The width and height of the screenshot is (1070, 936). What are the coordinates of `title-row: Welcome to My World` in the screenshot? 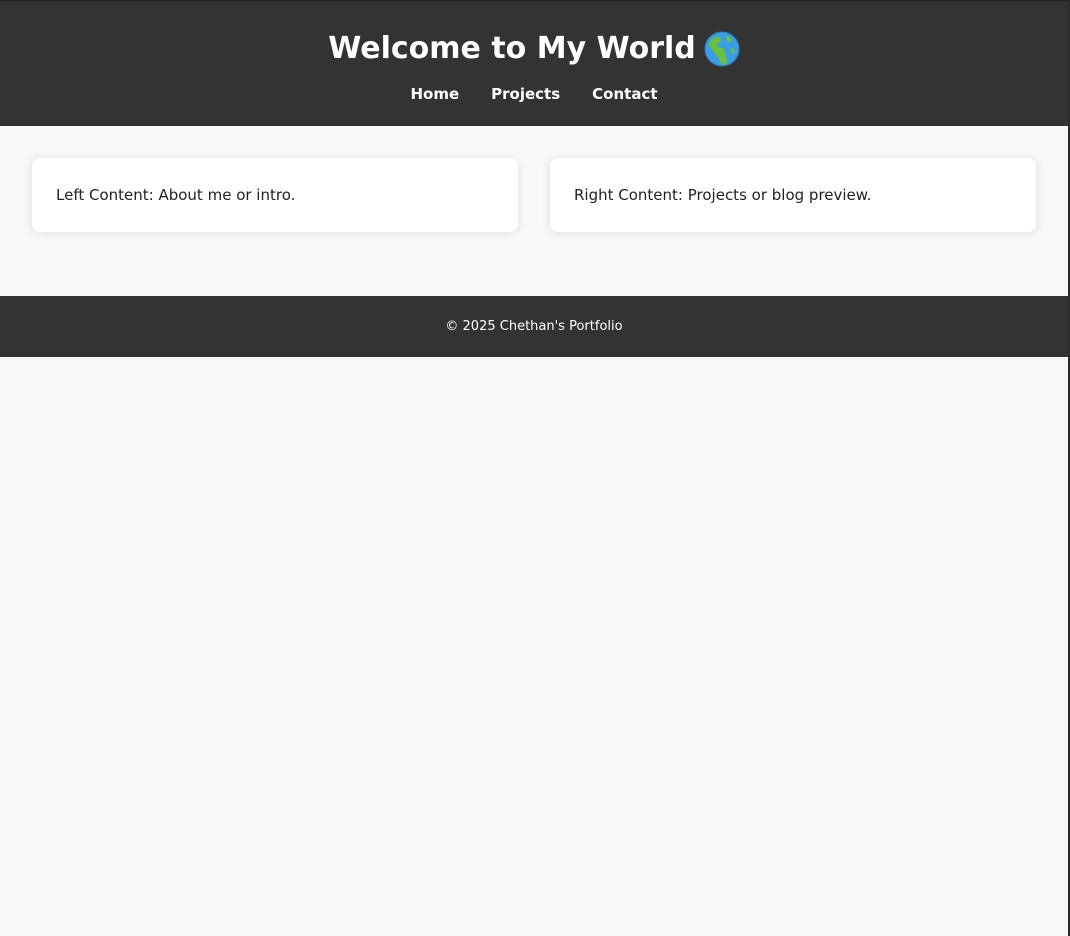 It's located at (534, 49).